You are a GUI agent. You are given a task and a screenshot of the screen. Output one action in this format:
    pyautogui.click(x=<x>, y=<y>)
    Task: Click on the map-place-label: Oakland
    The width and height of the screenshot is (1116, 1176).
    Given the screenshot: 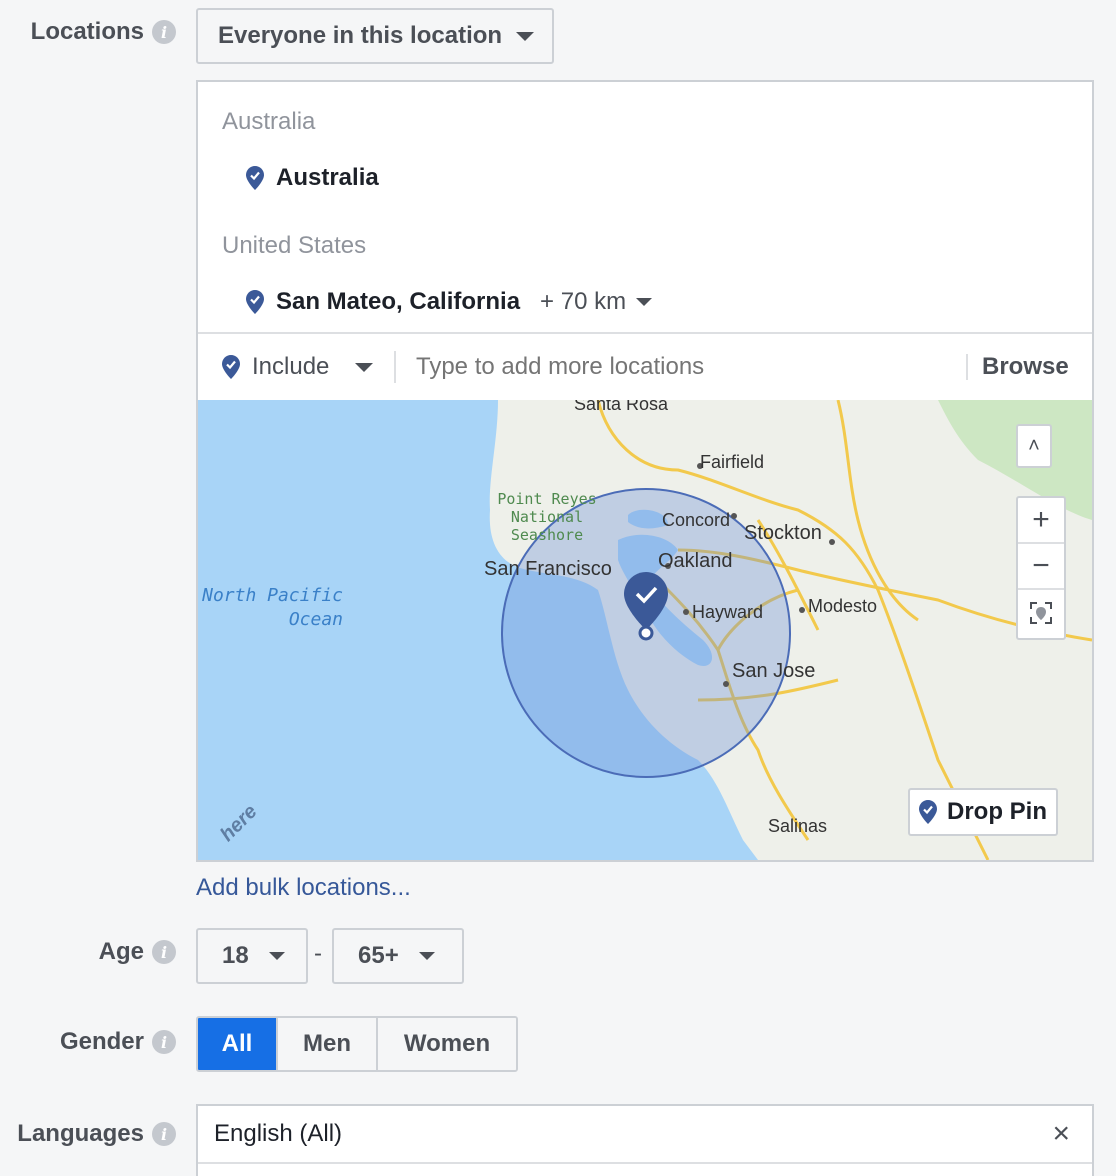 What is the action you would take?
    pyautogui.click(x=695, y=561)
    